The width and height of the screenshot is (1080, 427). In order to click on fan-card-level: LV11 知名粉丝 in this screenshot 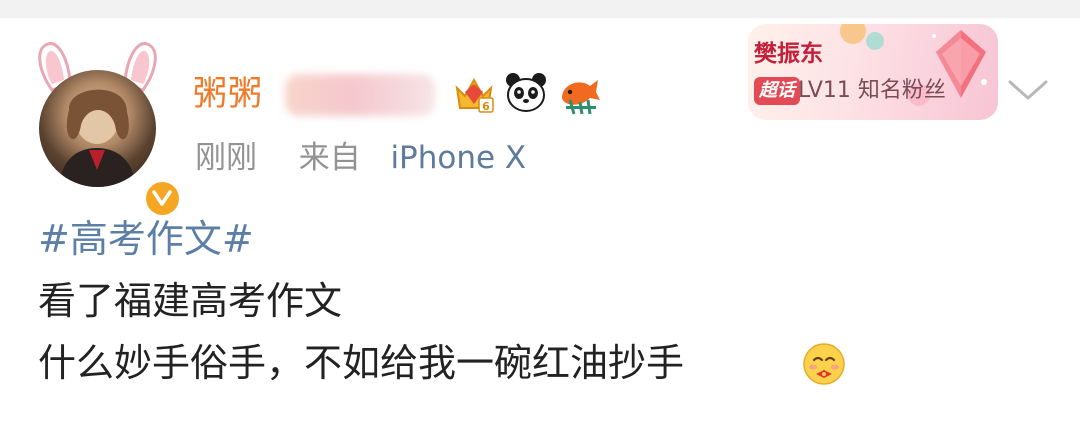, I will do `click(872, 90)`.